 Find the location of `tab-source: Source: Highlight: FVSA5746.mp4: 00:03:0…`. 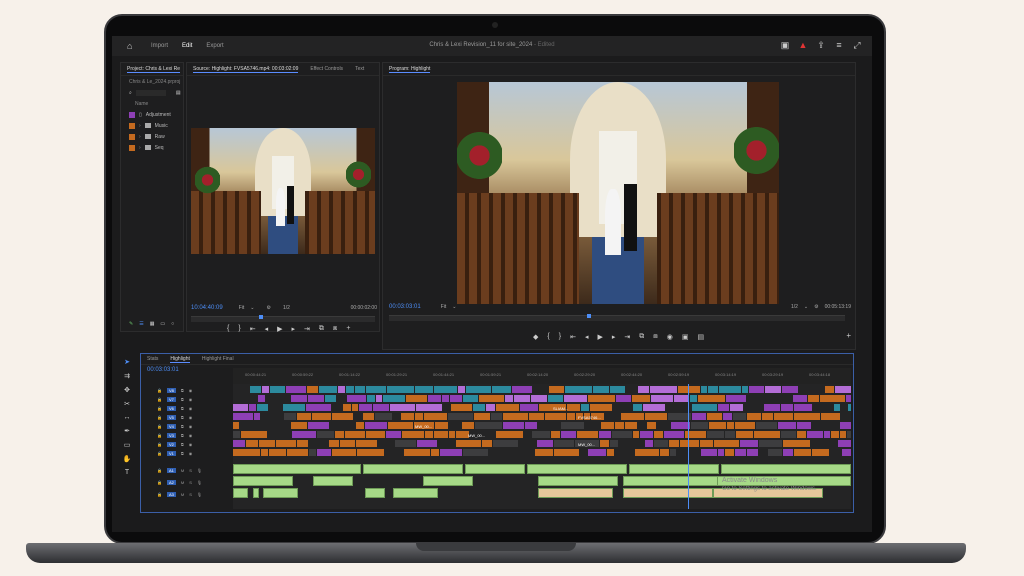

tab-source: Source: Highlight: FVSA5746.mp4: 00:03:0… is located at coordinates (246, 69).